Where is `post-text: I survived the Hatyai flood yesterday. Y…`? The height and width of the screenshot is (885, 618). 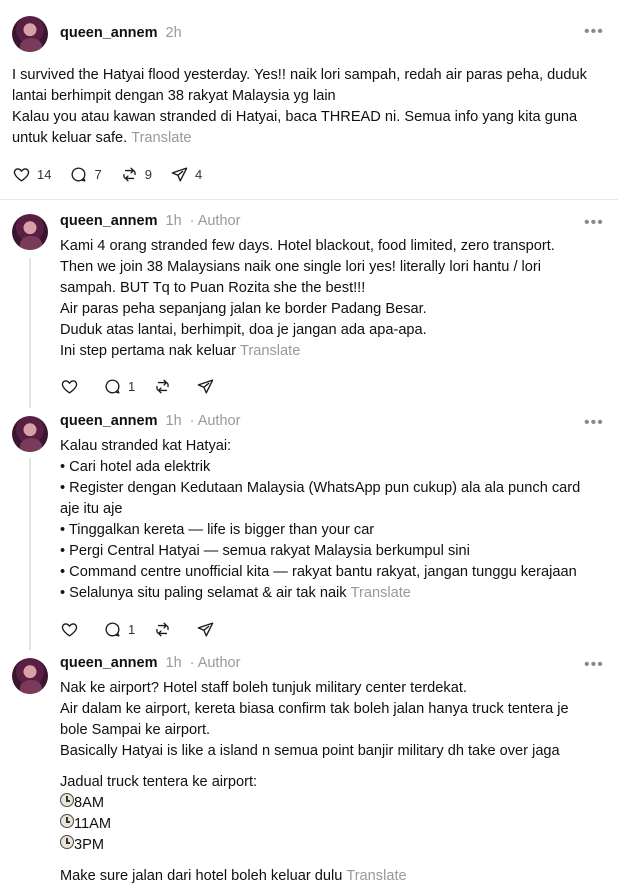 post-text: I survived the Hatyai flood yesterday. Y… is located at coordinates (312, 107).